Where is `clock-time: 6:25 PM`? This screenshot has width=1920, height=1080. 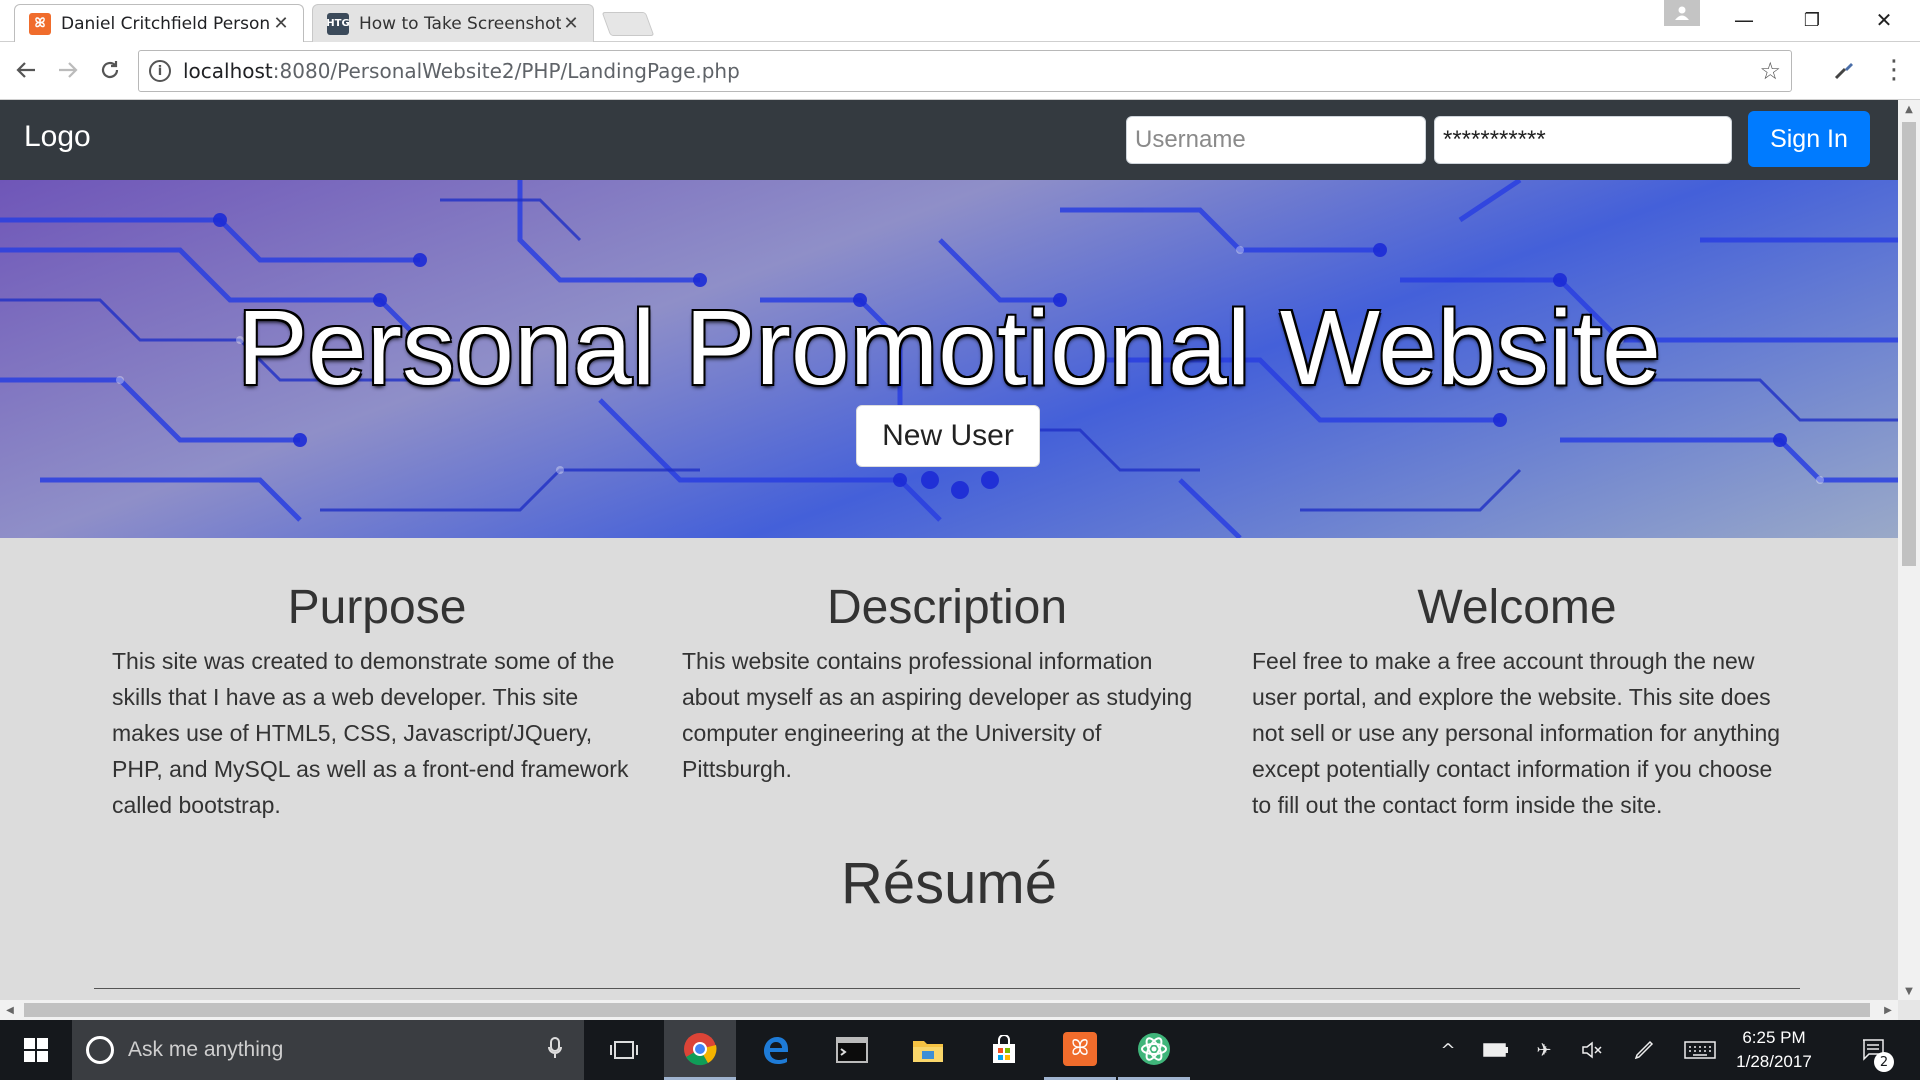 clock-time: 6:25 PM is located at coordinates (1774, 1037).